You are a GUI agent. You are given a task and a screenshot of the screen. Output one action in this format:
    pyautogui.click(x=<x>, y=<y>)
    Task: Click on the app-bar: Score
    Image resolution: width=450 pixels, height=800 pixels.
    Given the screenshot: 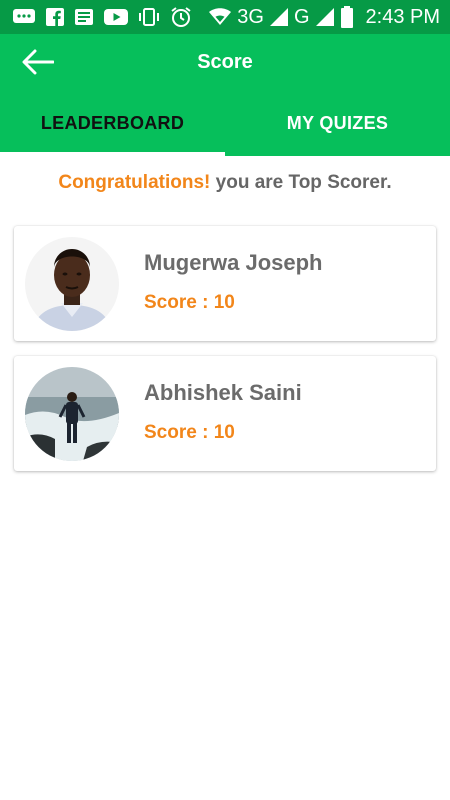 What is the action you would take?
    pyautogui.click(x=225, y=62)
    